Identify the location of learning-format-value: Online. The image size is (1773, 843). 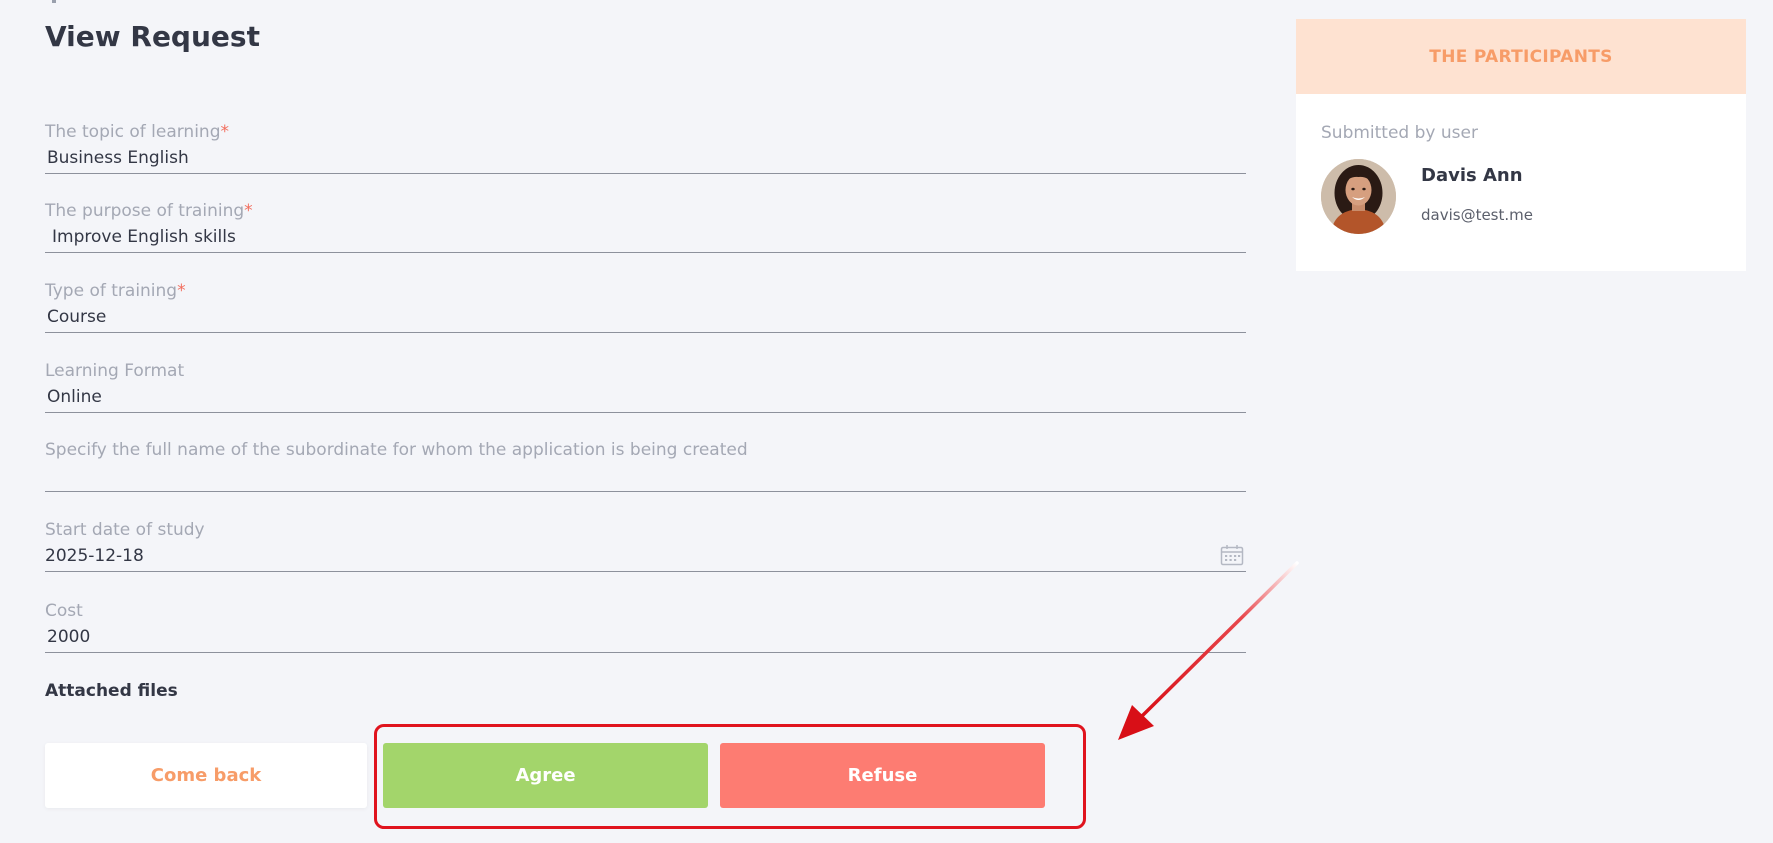
(74, 397).